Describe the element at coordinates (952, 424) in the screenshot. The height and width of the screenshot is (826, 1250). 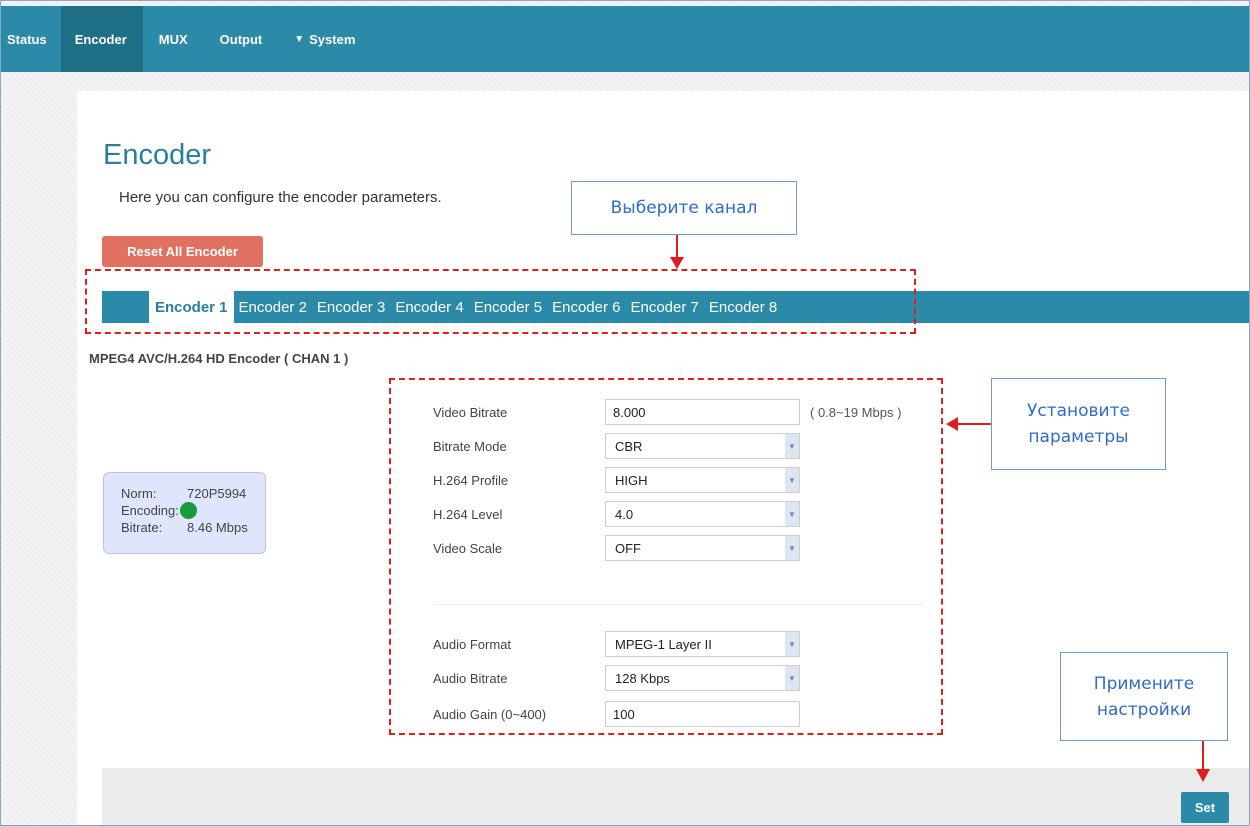
I see `arrow-to-params-head` at that location.